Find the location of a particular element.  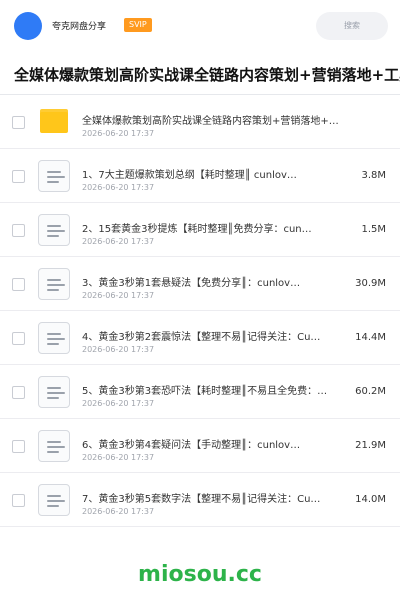

username: 夸克网盘分享 is located at coordinates (79, 27).